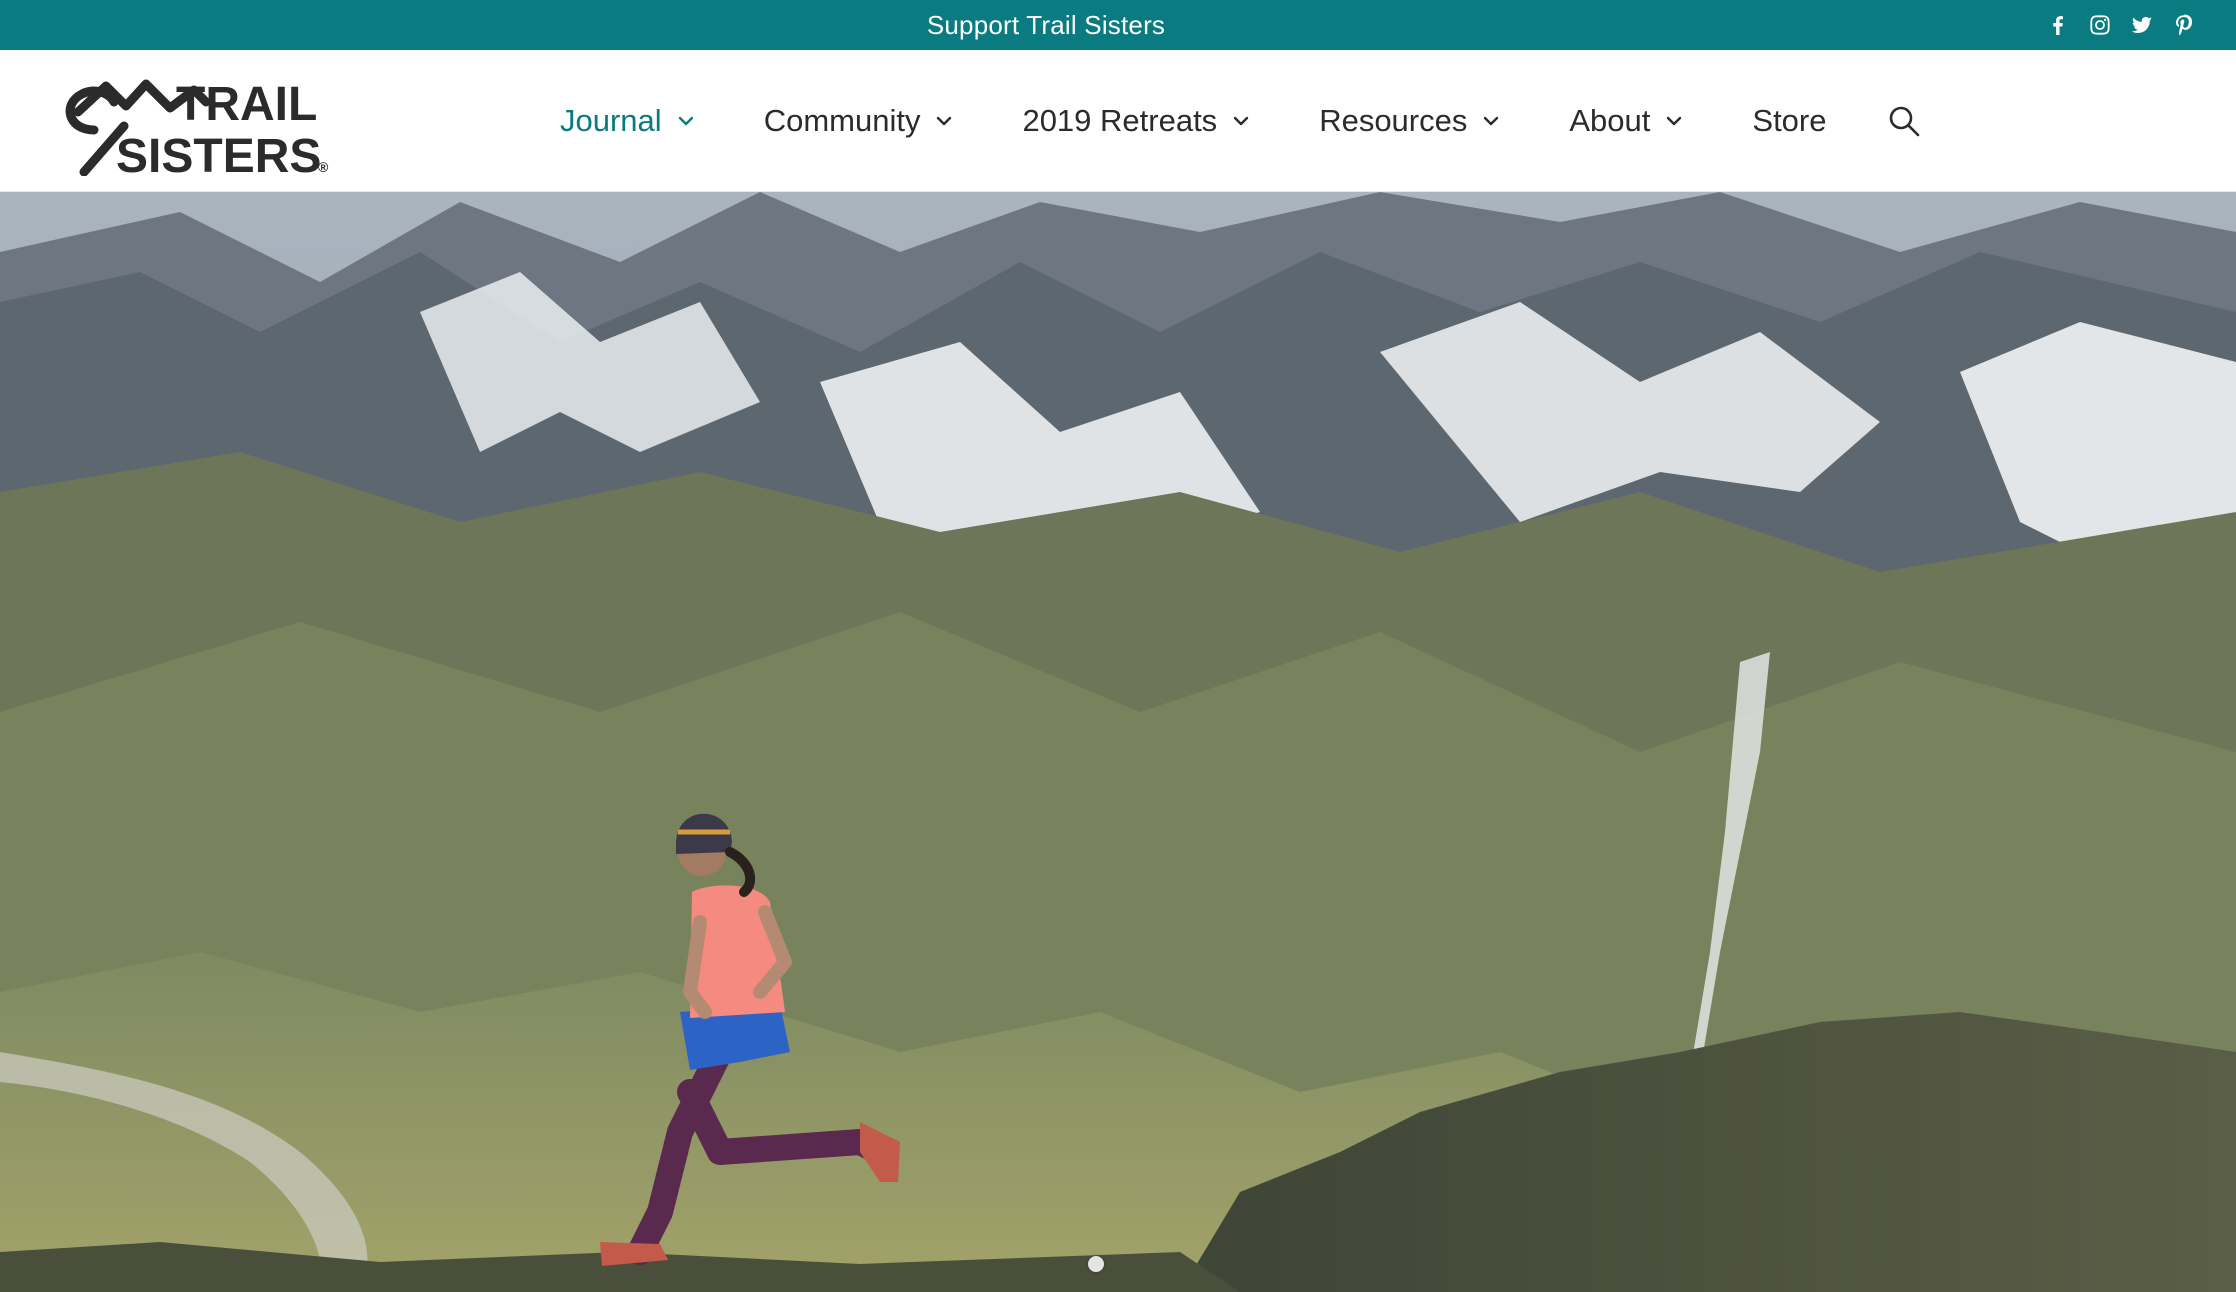 The image size is (2236, 1292). Describe the element at coordinates (611, 120) in the screenshot. I see `nav-journal-label: Journal` at that location.